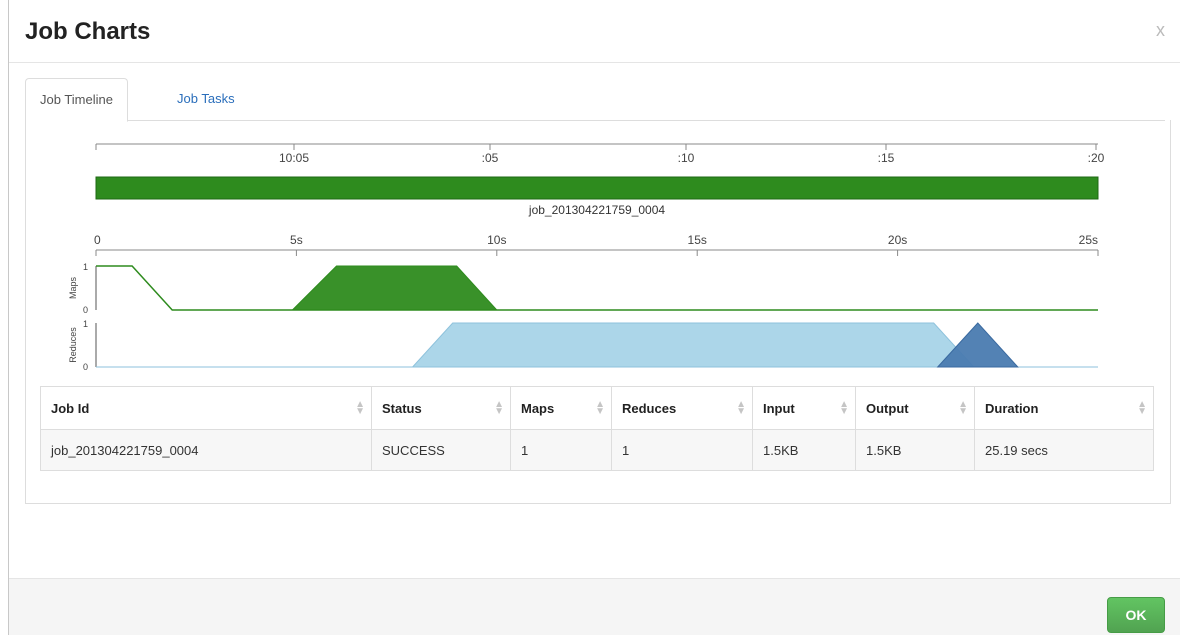  Describe the element at coordinates (682, 450) in the screenshot. I see `cell-reduces: 1` at that location.